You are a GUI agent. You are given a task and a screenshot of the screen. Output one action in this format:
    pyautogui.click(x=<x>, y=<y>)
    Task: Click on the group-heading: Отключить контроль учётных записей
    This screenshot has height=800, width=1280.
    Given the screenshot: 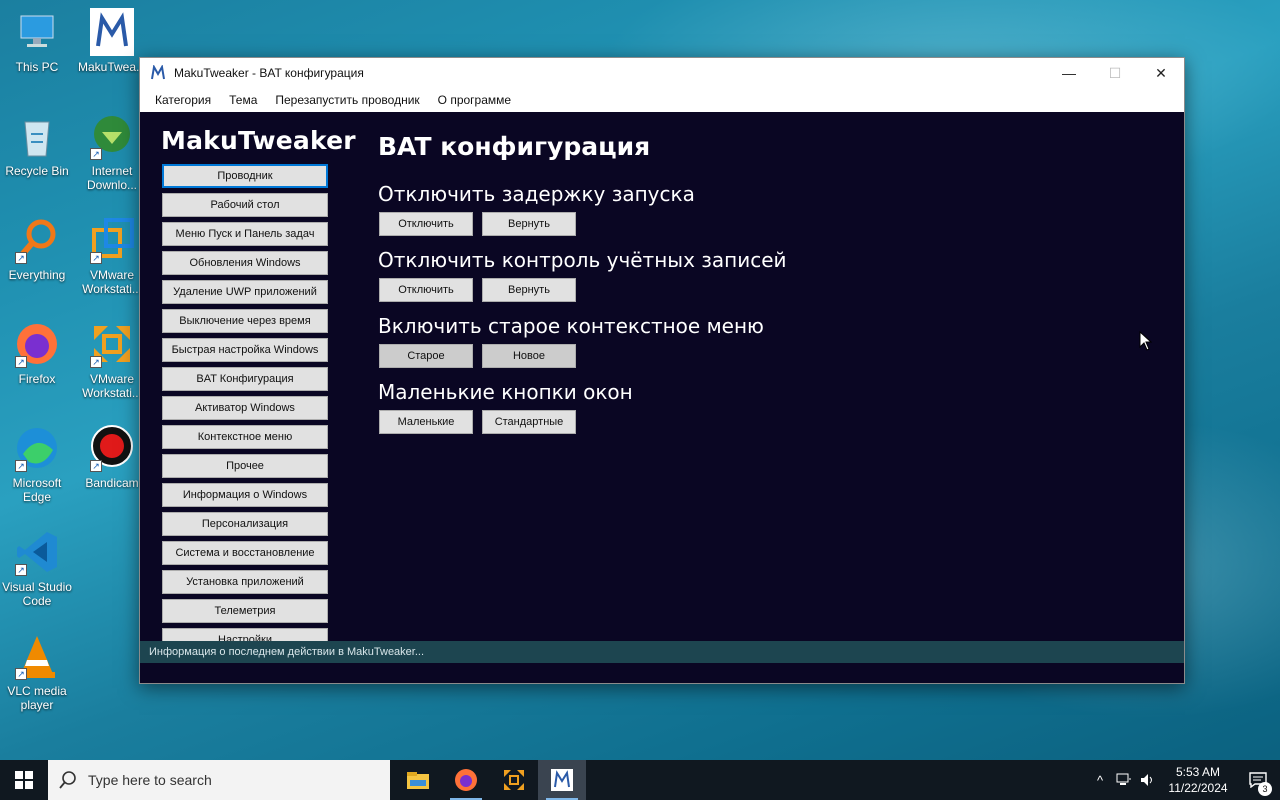 What is the action you would take?
    pyautogui.click(x=582, y=260)
    